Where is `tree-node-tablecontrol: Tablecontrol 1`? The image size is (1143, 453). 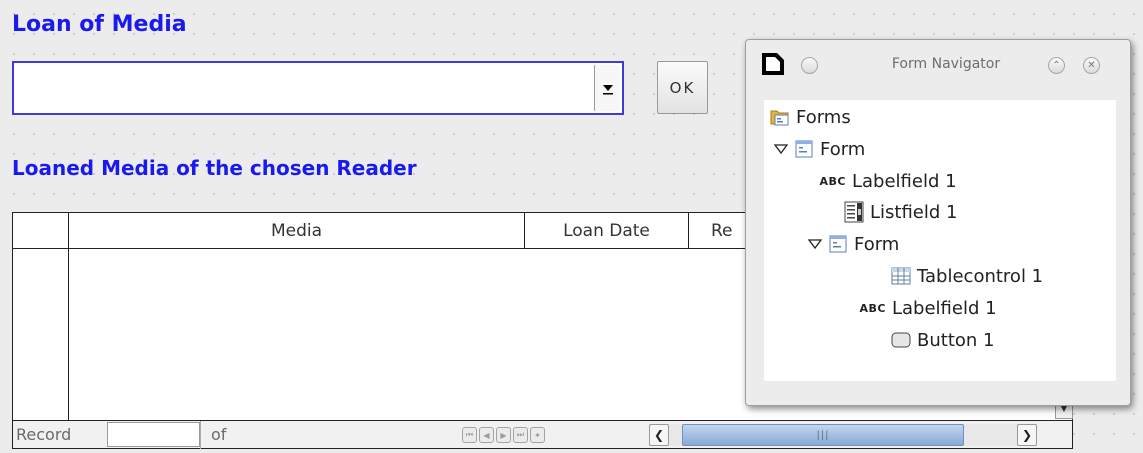
tree-node-tablecontrol: Tablecontrol 1 is located at coordinates (967, 276).